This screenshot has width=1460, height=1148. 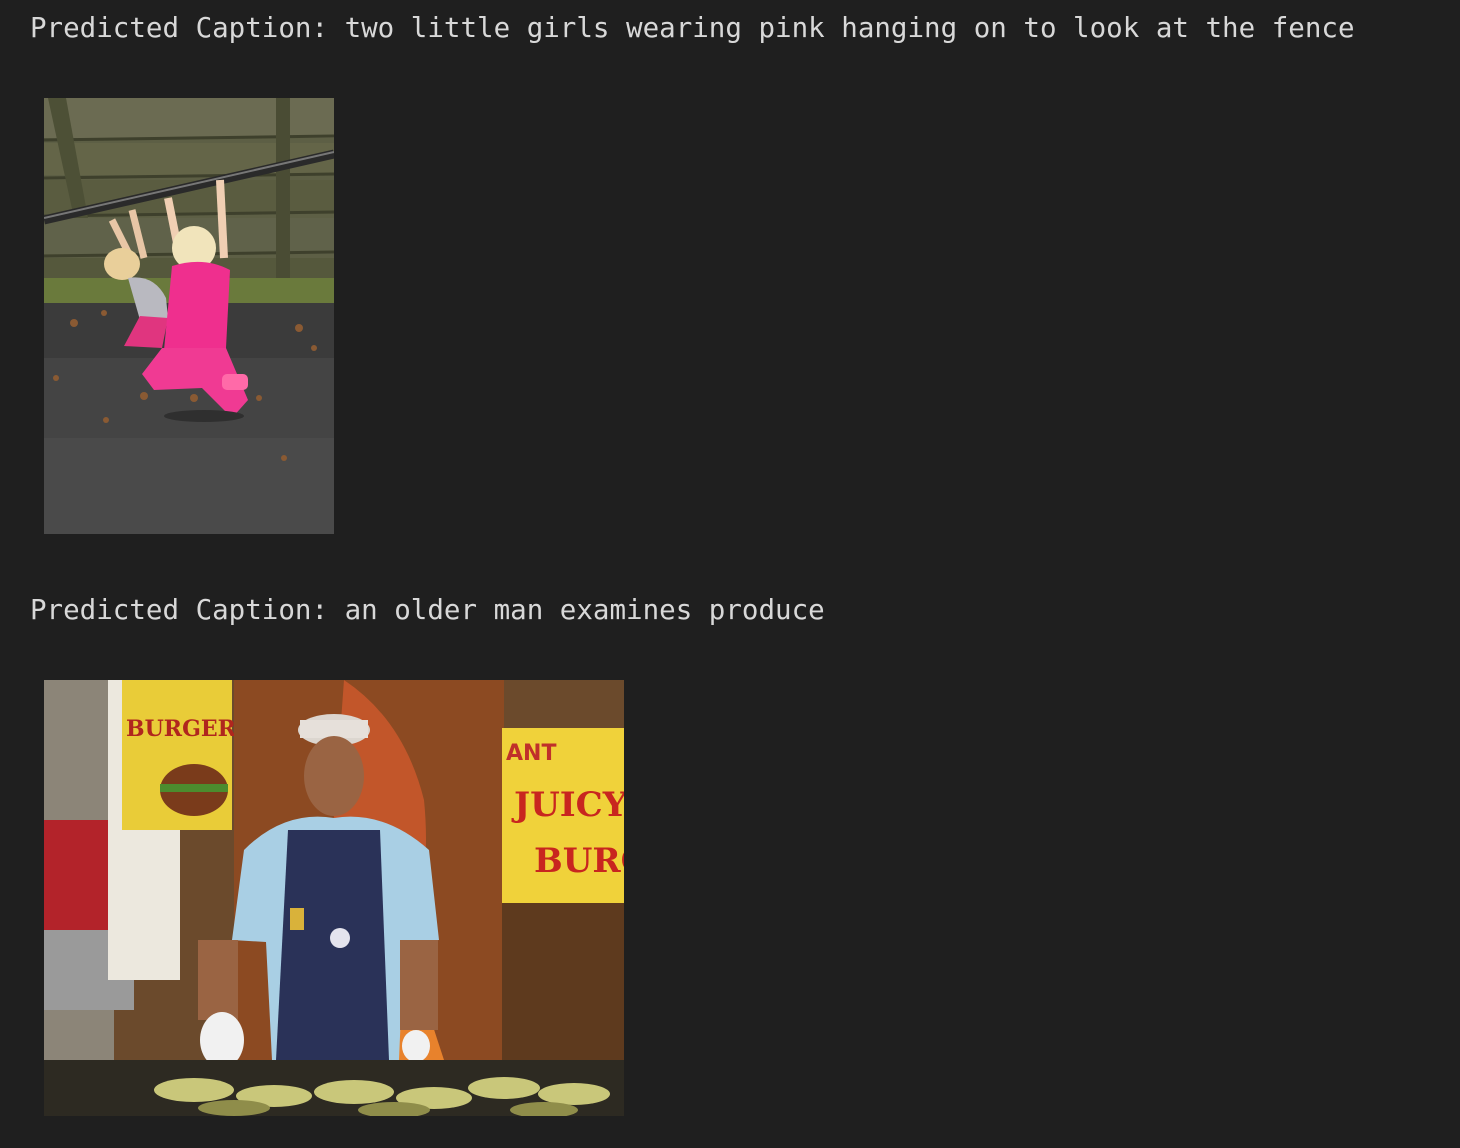 I want to click on sign-ant-text: ANT, so click(x=531, y=753).